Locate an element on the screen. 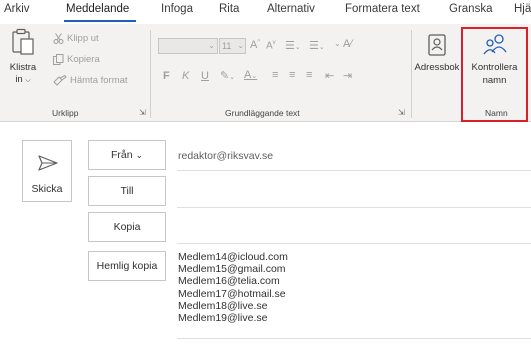  underline-button: U is located at coordinates (205, 76).